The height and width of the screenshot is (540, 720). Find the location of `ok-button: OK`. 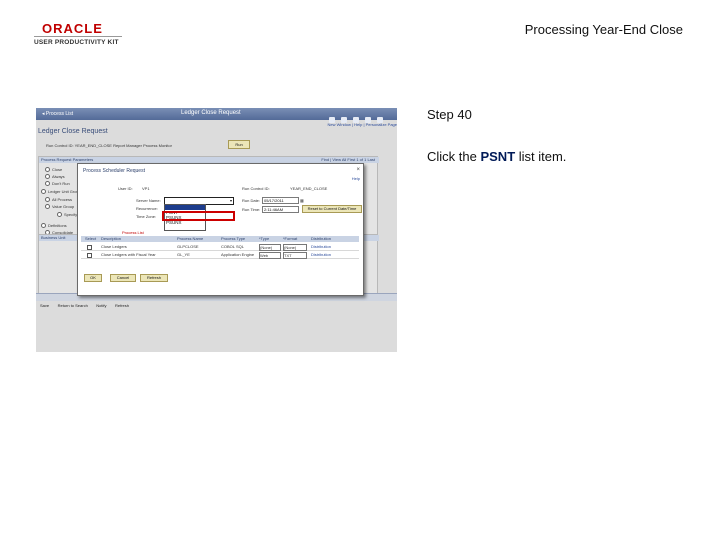

ok-button: OK is located at coordinates (93, 278).